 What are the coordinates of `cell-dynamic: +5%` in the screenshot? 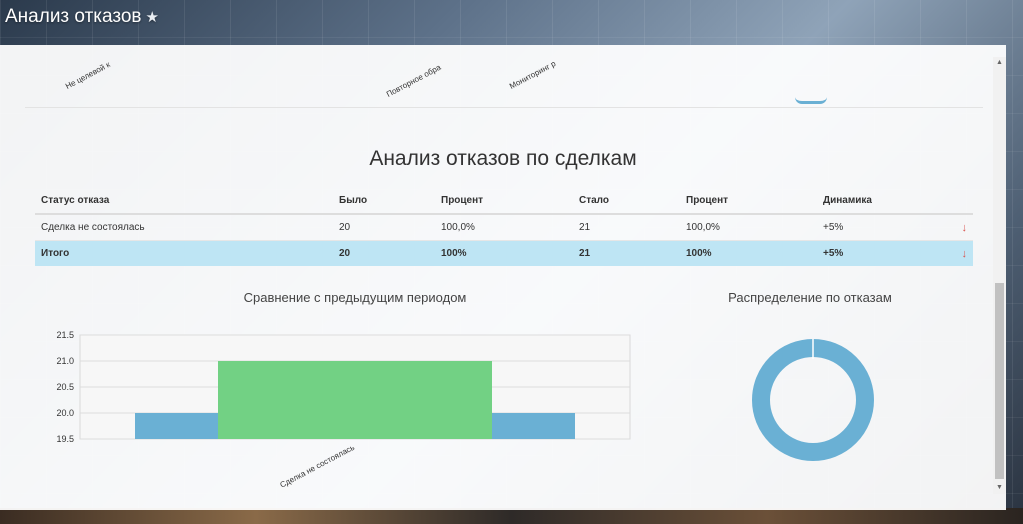 It's located at (877, 227).